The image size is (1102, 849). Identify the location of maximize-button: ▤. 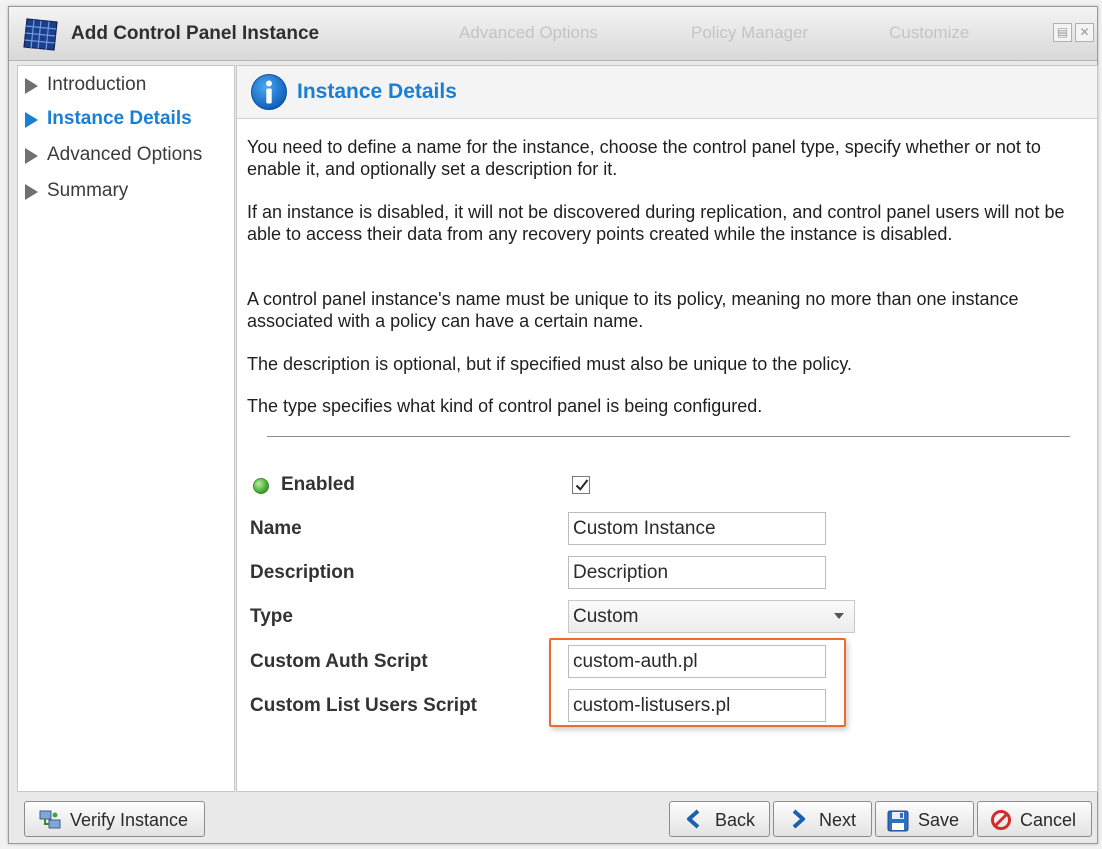
(1062, 32).